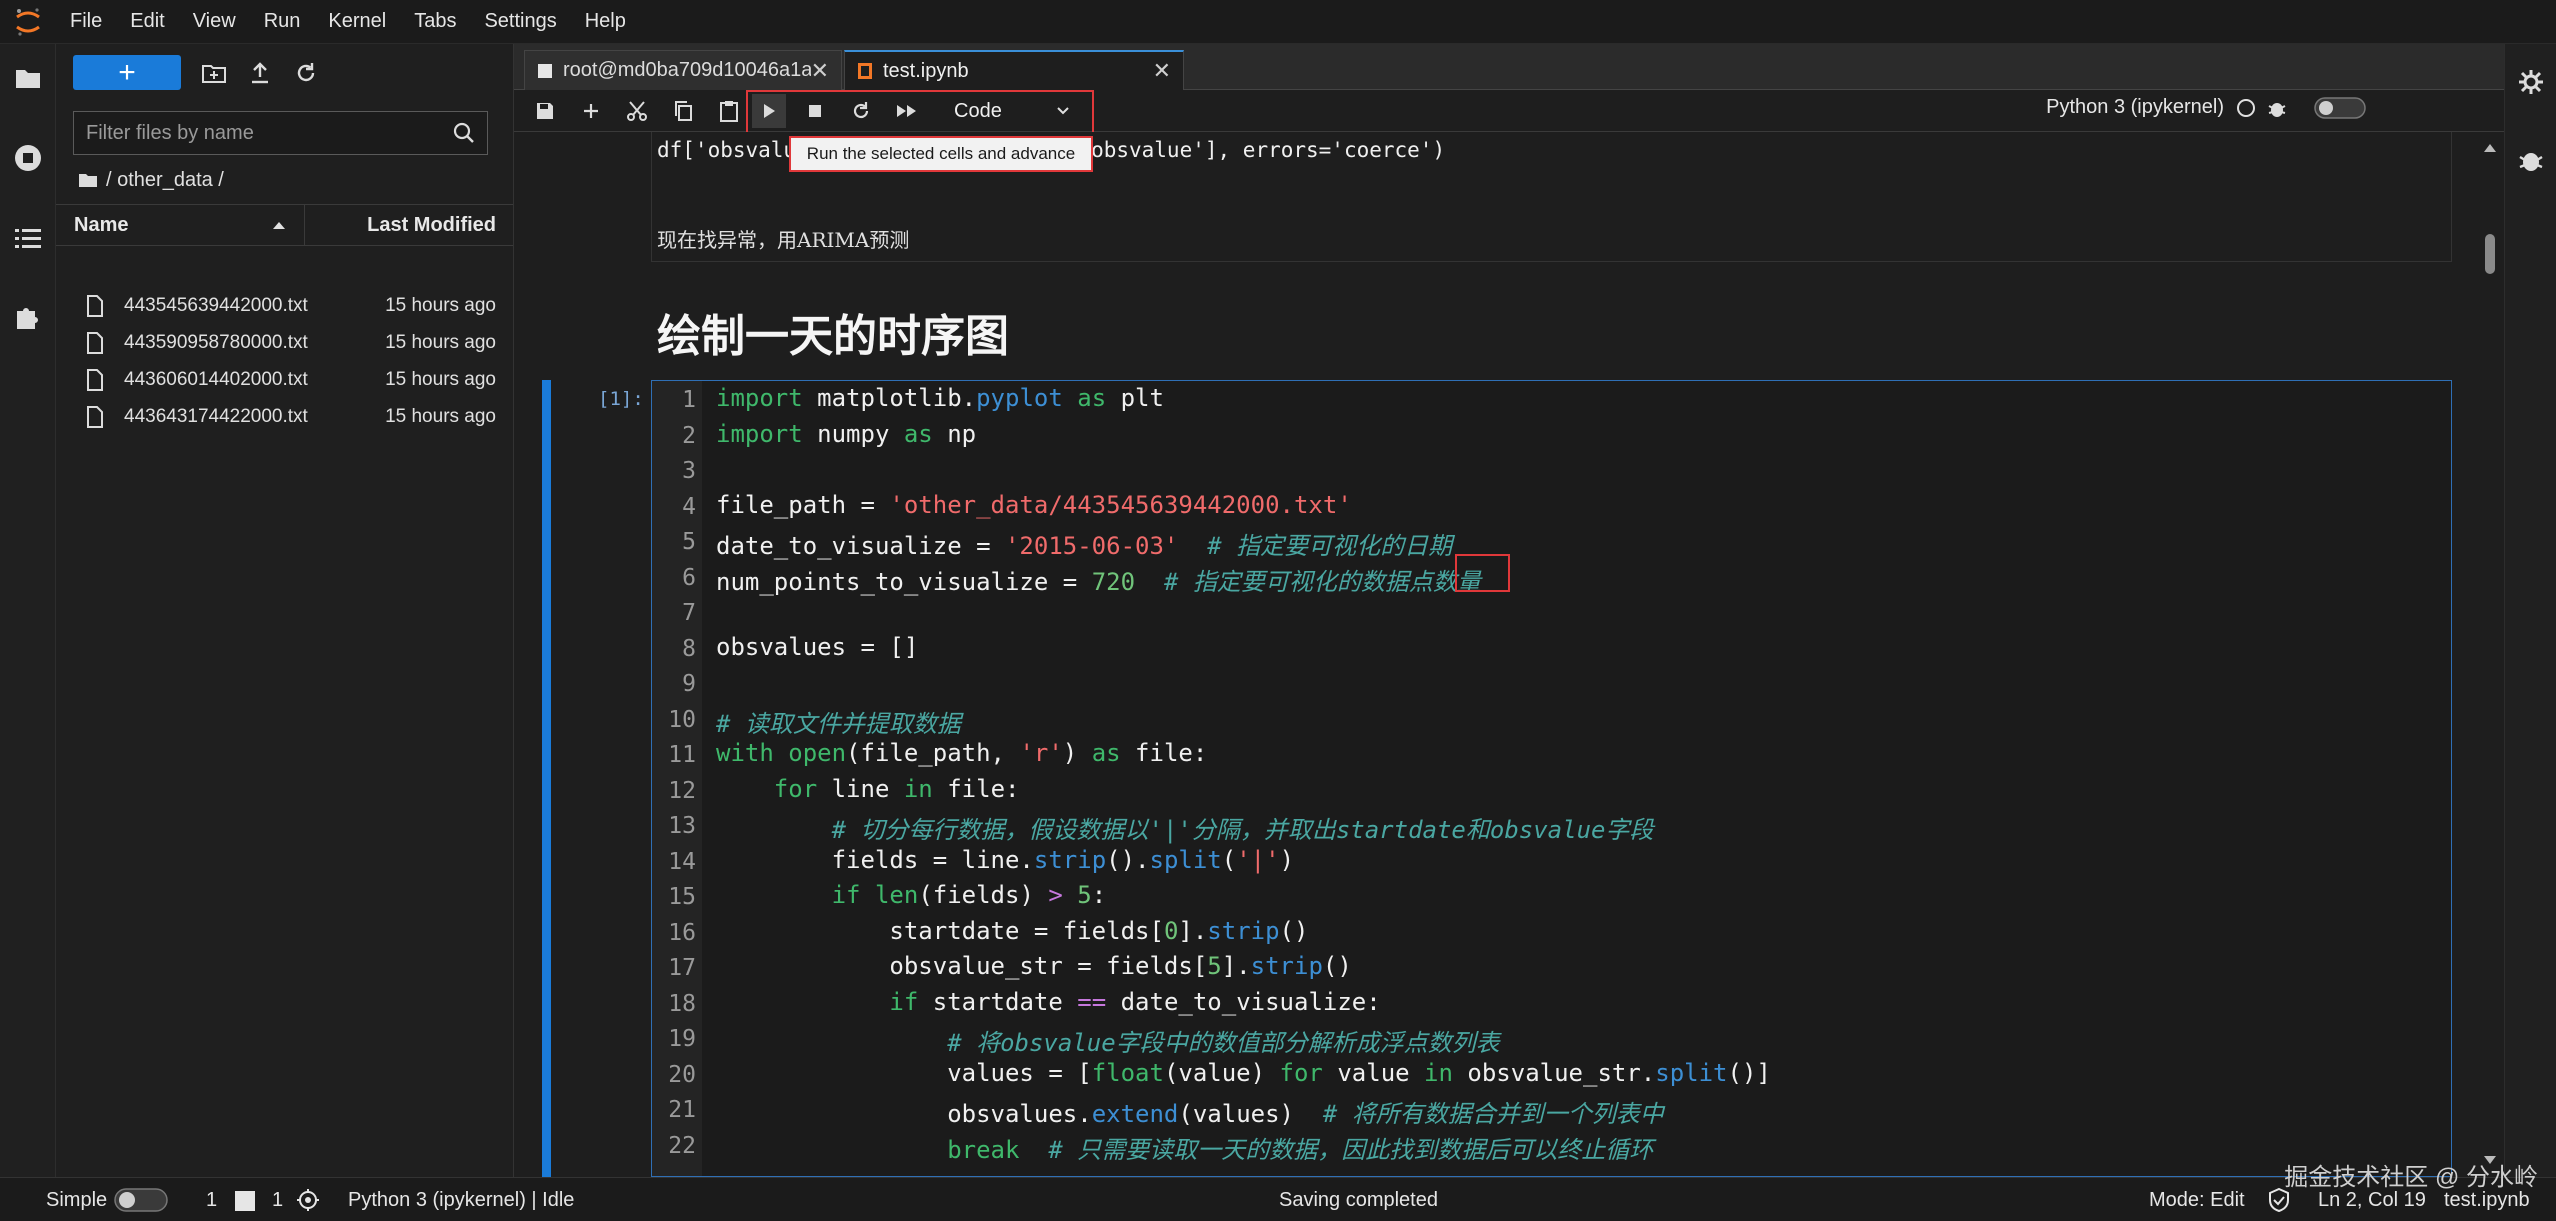  Describe the element at coordinates (682, 1074) in the screenshot. I see `line-number: 20` at that location.